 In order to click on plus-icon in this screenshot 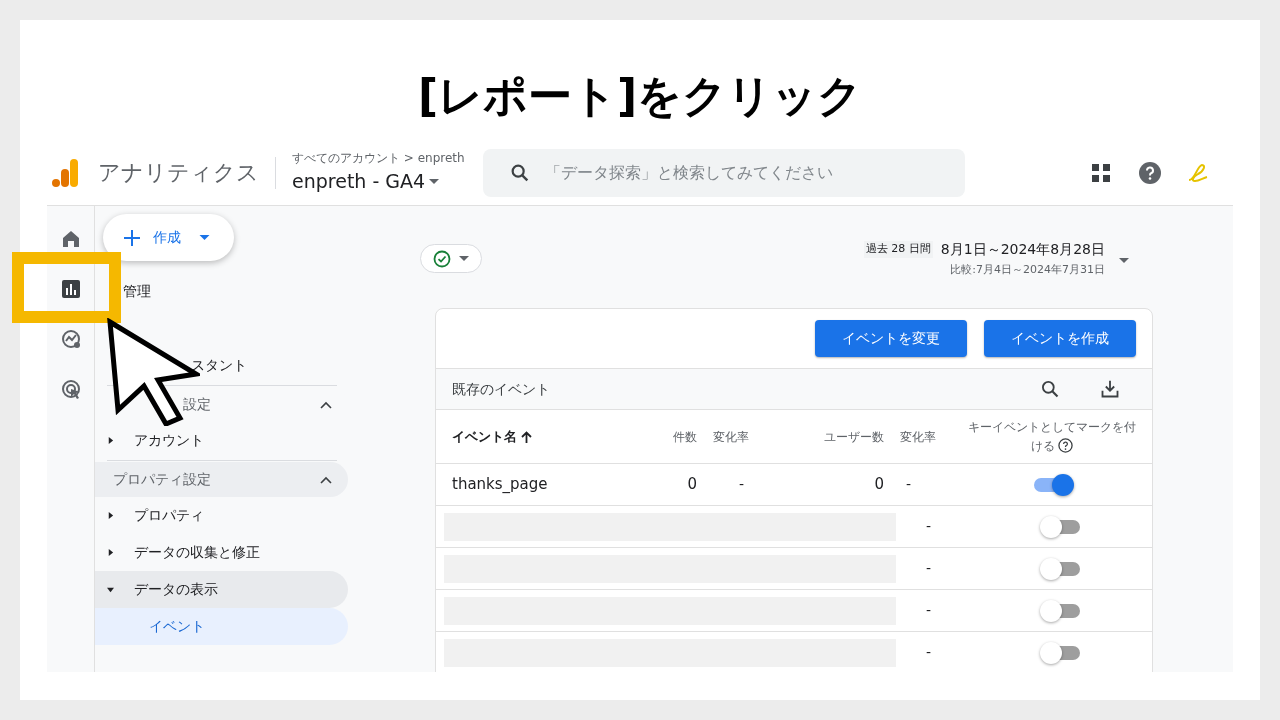, I will do `click(132, 237)`.